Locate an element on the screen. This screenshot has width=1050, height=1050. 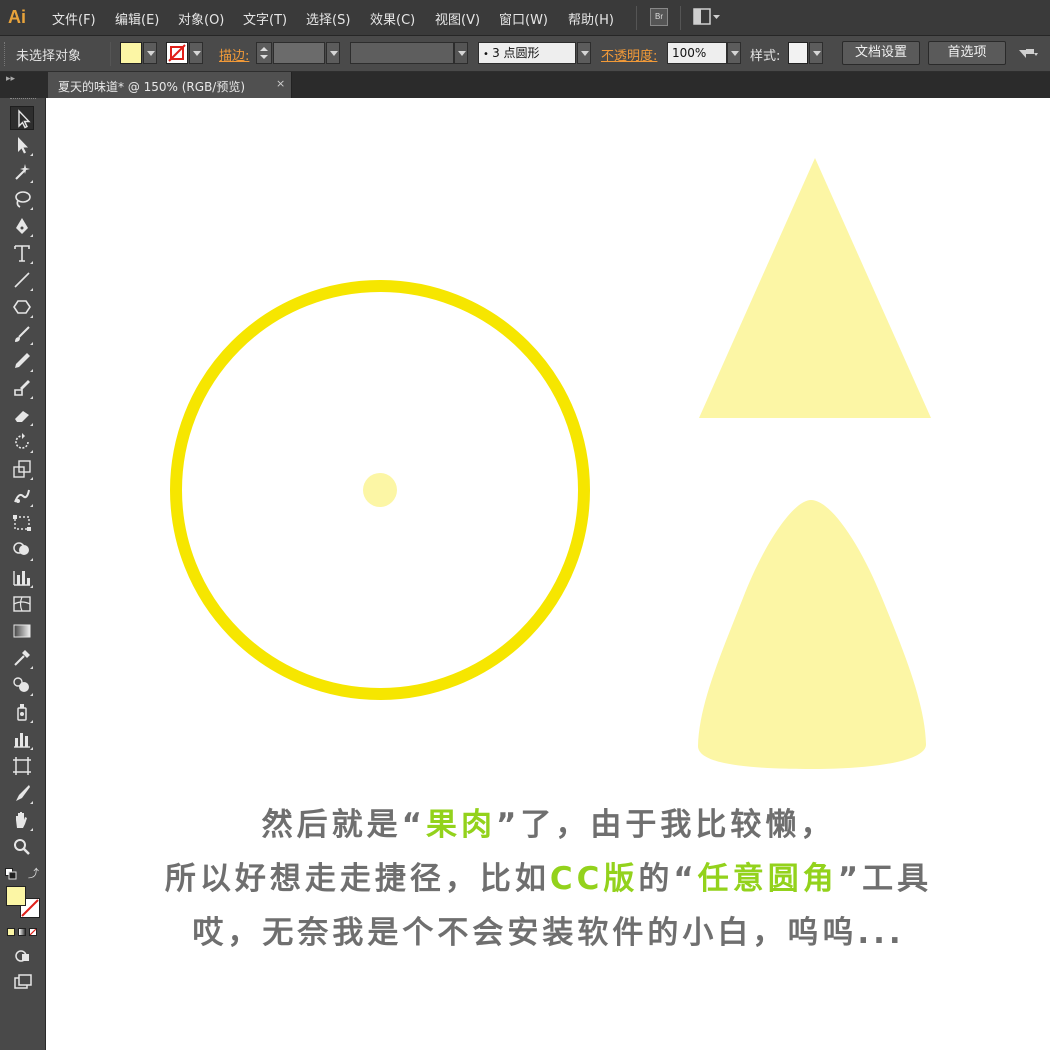
swap-colors-button: ⤴ is located at coordinates (34, 874).